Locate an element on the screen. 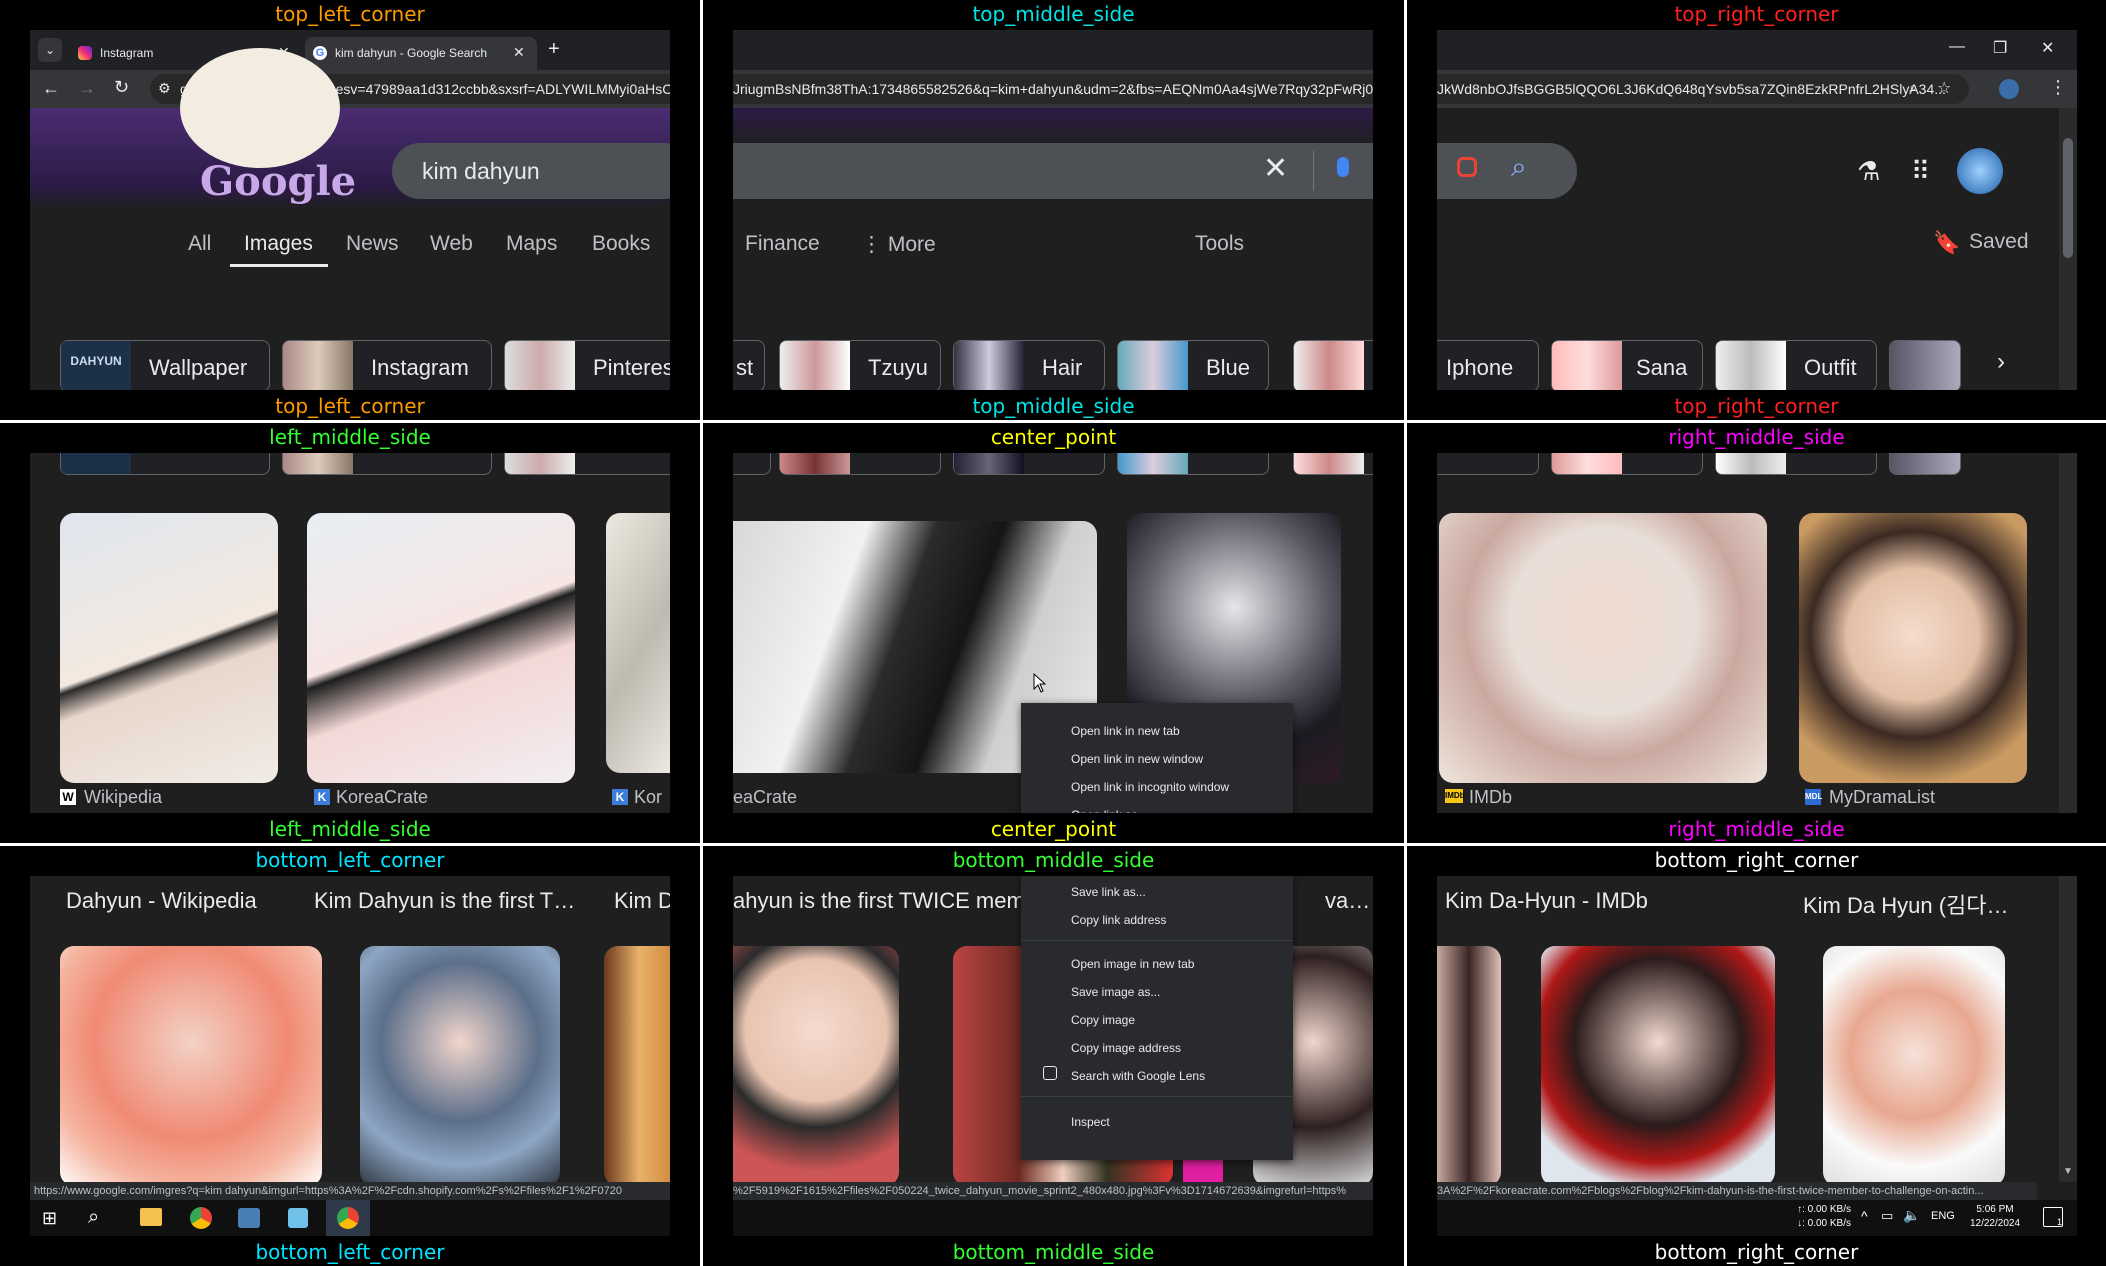 The image size is (2106, 1266). menu-copy-image-address: Copy image address is located at coordinates (1126, 1048).